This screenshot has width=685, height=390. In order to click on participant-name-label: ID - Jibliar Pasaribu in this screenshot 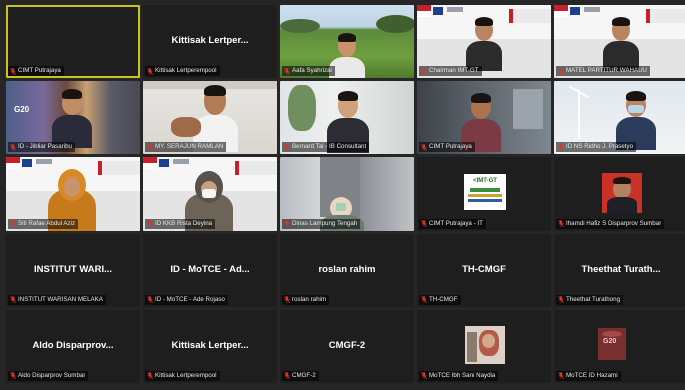, I will do `click(41, 147)`.